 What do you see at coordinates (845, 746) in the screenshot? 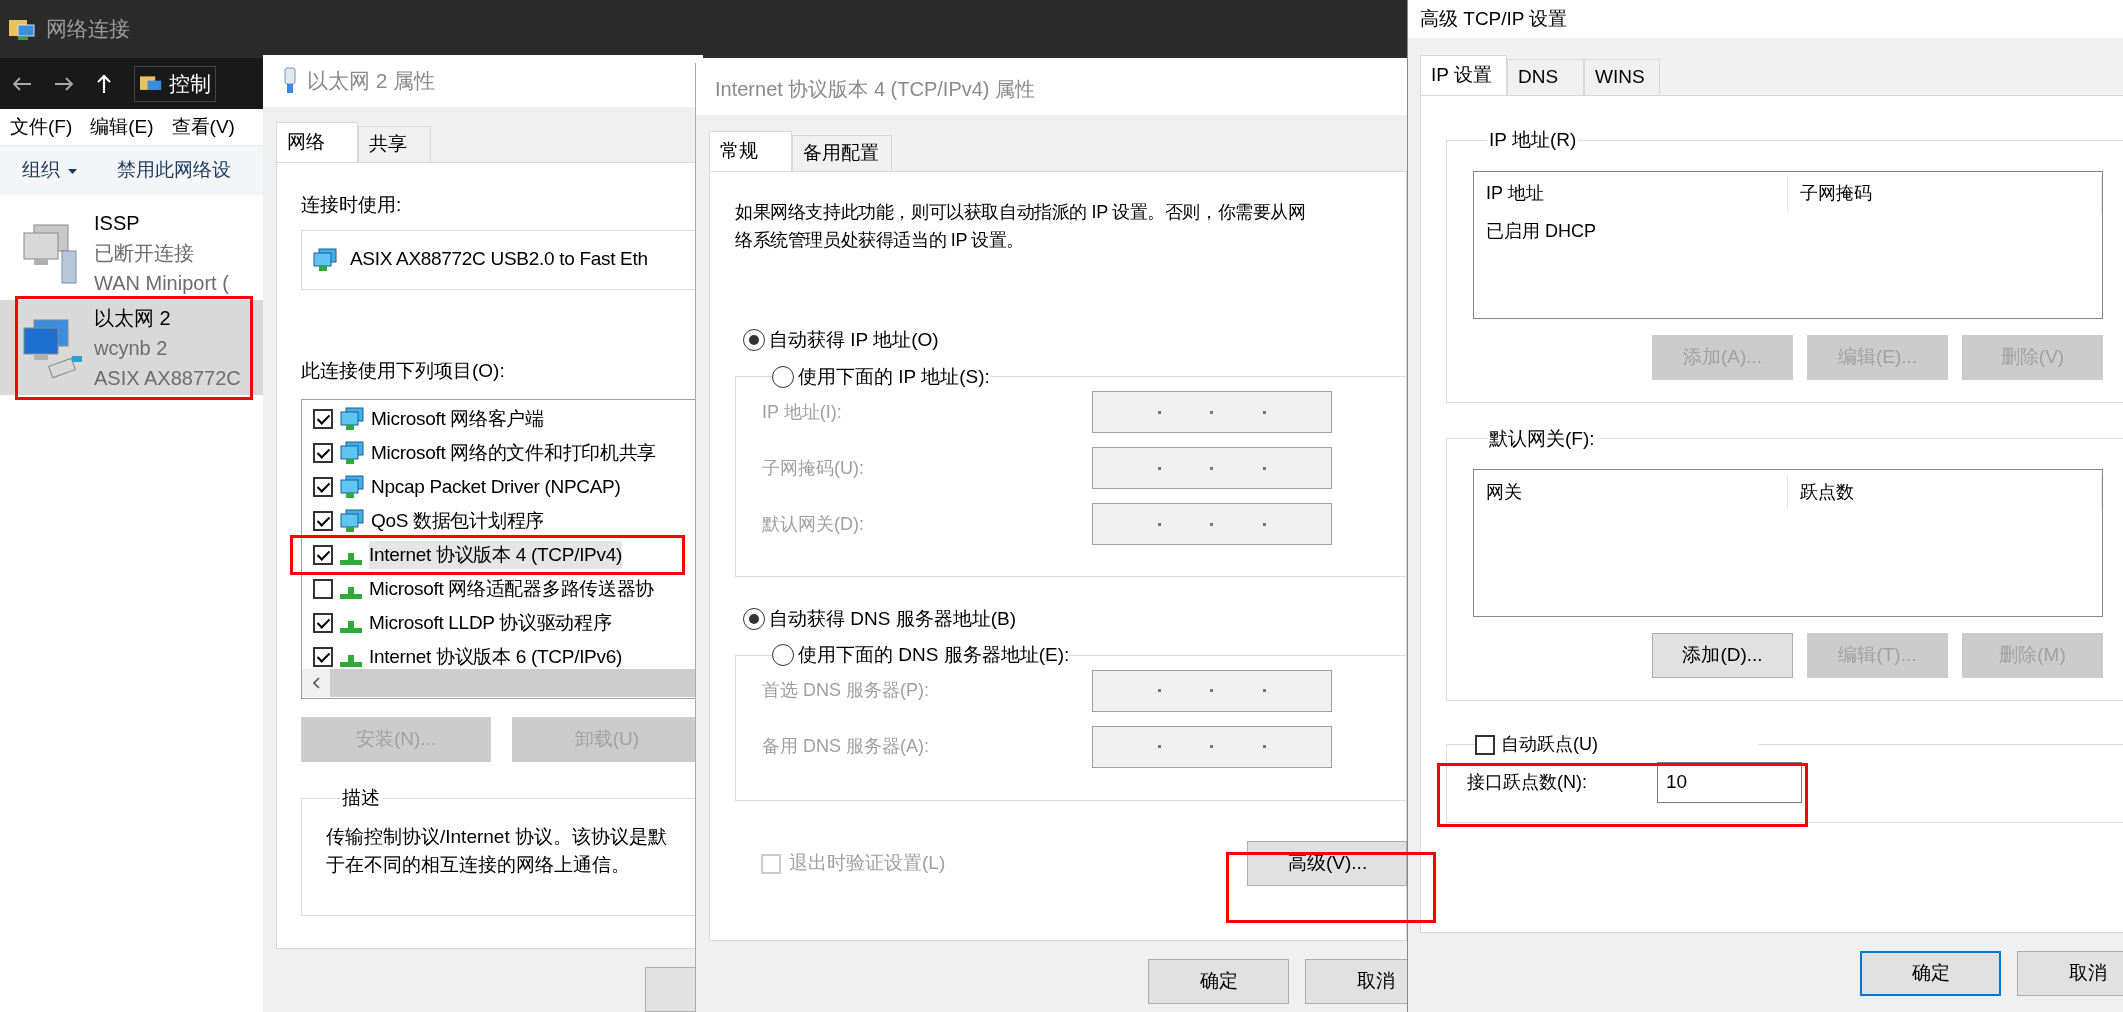
I see `field-label: 备用 DNS 服务器(A):` at bounding box center [845, 746].